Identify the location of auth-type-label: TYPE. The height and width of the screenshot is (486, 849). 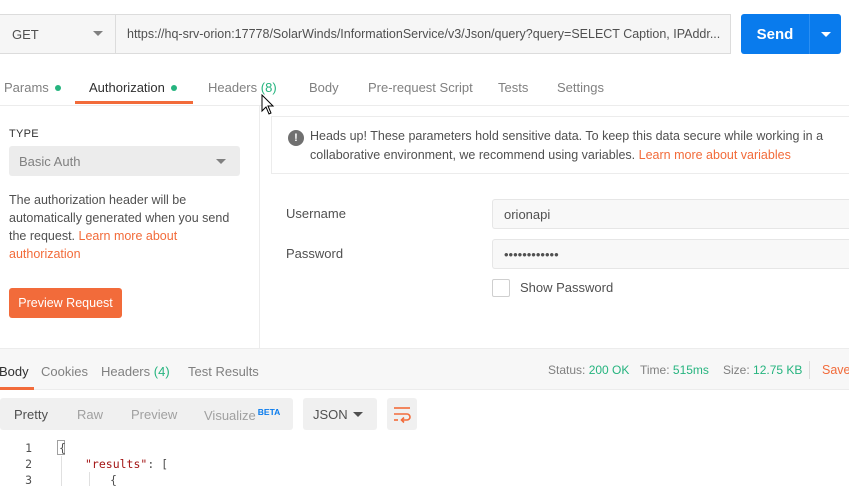
(24, 134).